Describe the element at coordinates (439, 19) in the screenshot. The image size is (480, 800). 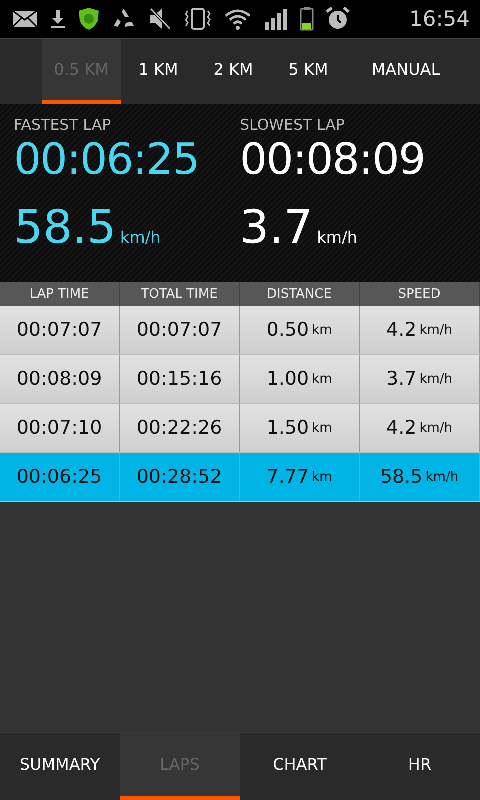
I see `clock-time: 16:54` at that location.